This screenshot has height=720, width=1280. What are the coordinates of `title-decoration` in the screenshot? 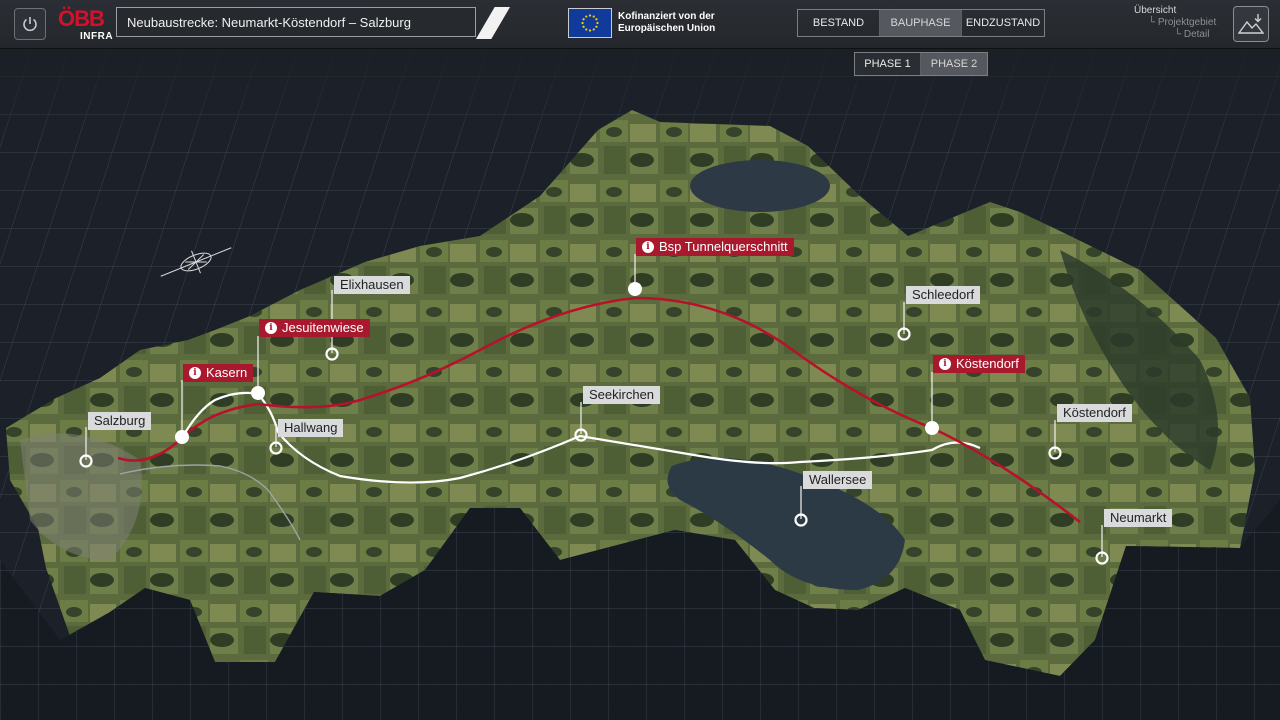 It's located at (493, 23).